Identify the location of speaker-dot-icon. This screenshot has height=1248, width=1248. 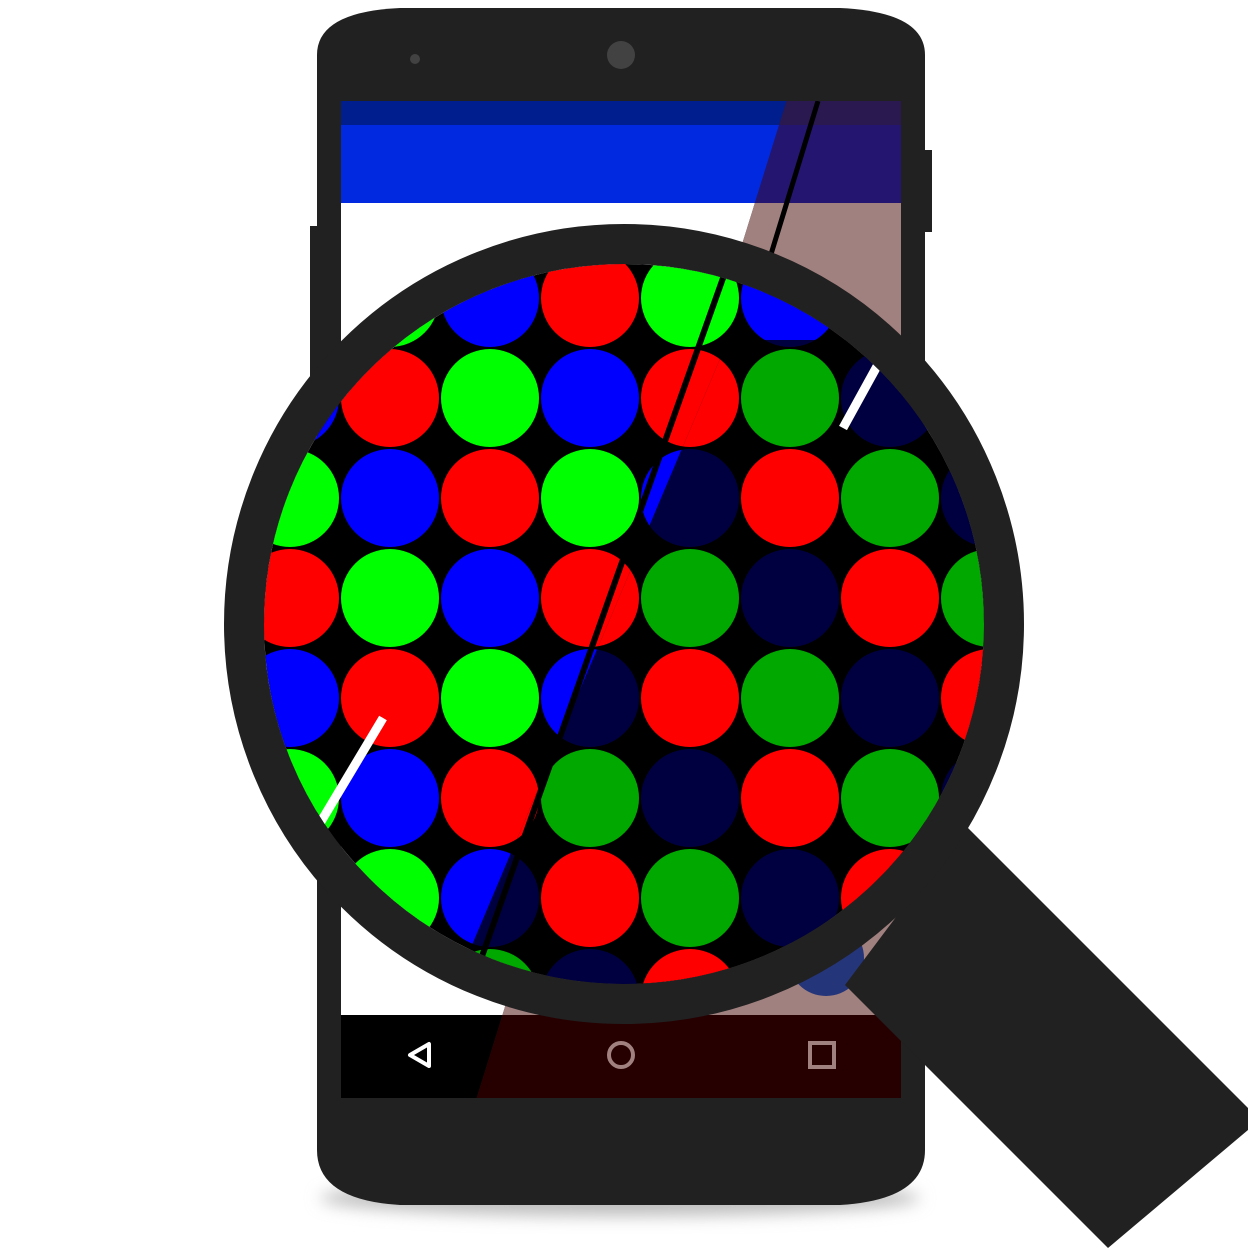
(415, 59).